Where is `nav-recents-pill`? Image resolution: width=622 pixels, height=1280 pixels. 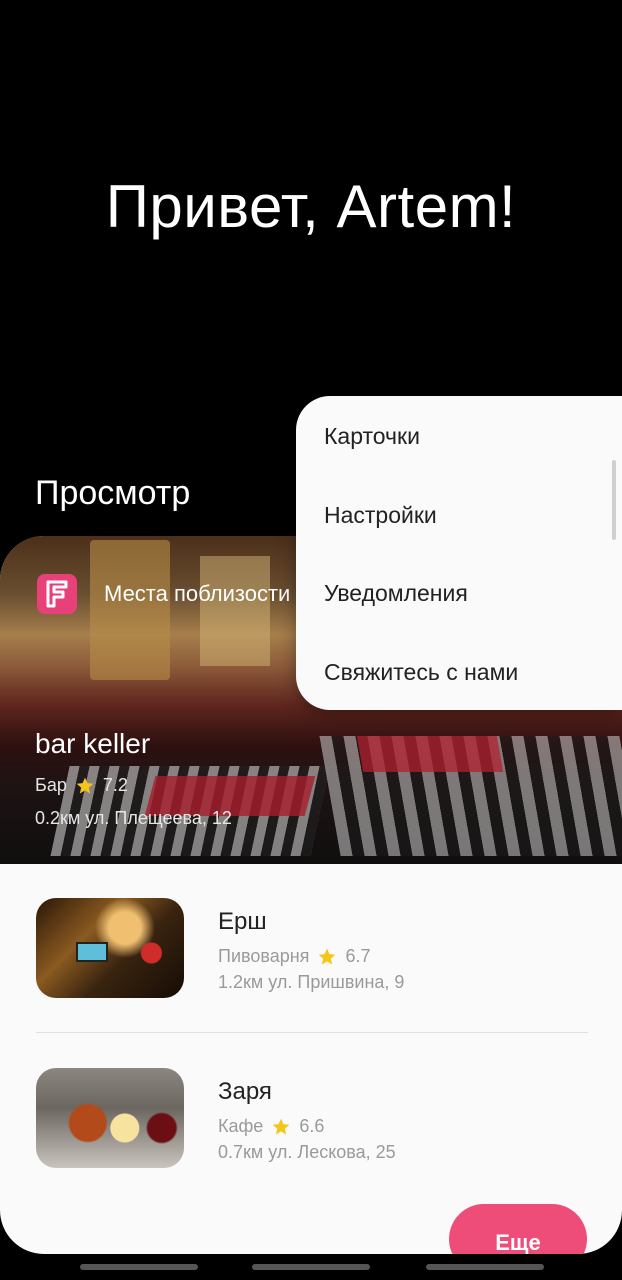
nav-recents-pill is located at coordinates (485, 1267).